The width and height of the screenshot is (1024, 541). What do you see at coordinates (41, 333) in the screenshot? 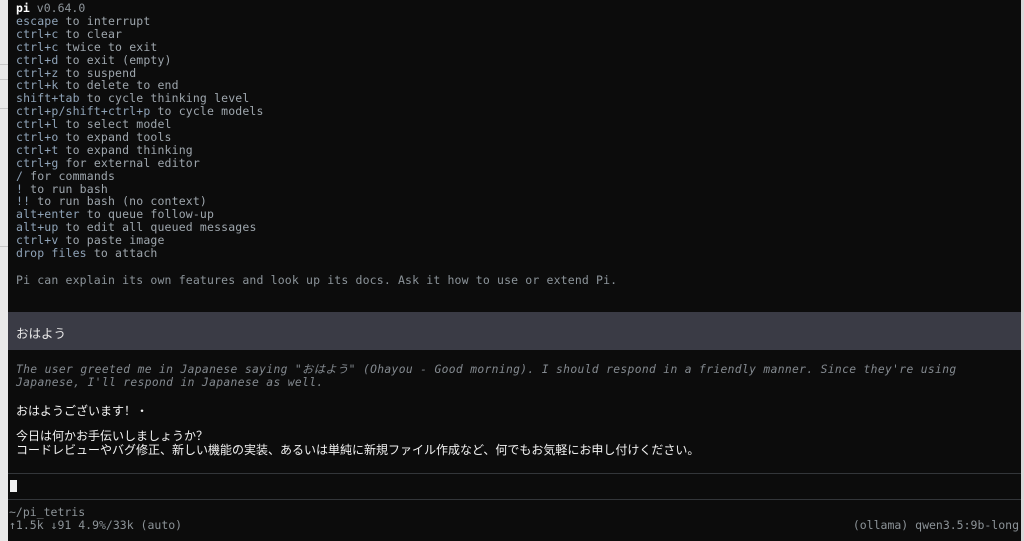
I see `user-message-text: おはよう` at bounding box center [41, 333].